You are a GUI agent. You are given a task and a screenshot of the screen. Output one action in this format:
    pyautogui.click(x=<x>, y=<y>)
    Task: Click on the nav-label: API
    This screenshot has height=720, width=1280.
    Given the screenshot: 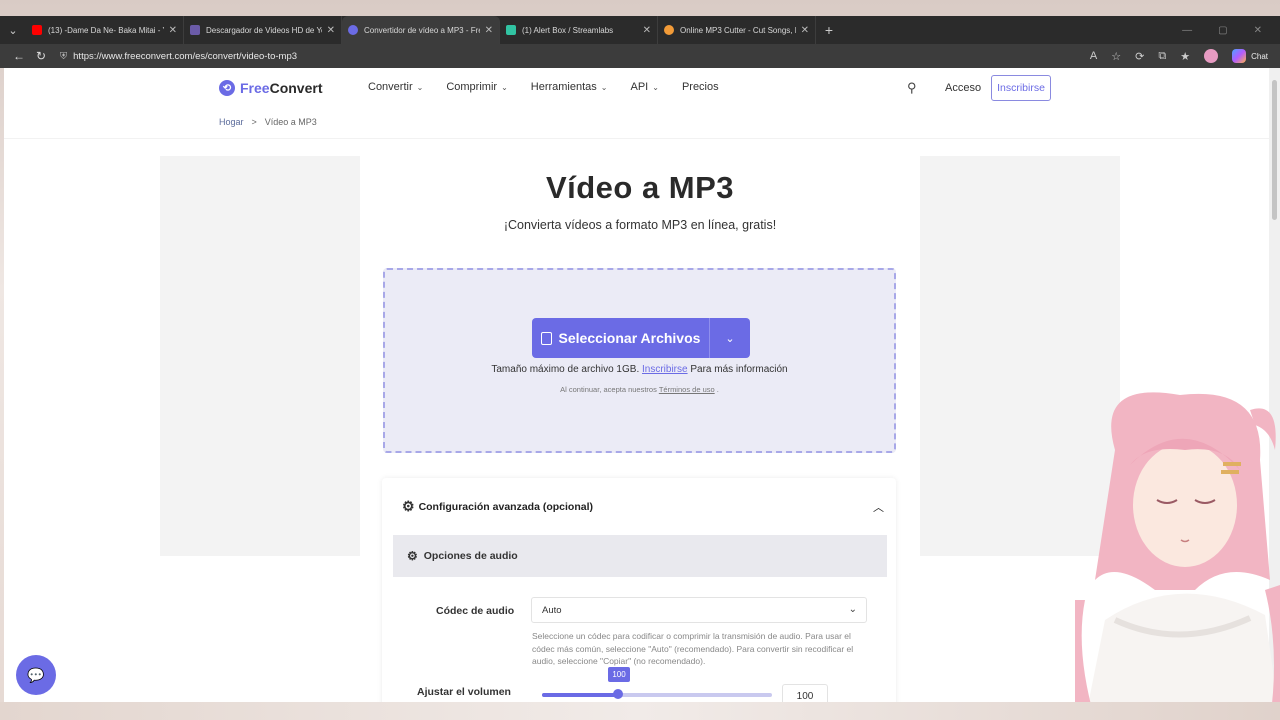 What is the action you would take?
    pyautogui.click(x=639, y=87)
    